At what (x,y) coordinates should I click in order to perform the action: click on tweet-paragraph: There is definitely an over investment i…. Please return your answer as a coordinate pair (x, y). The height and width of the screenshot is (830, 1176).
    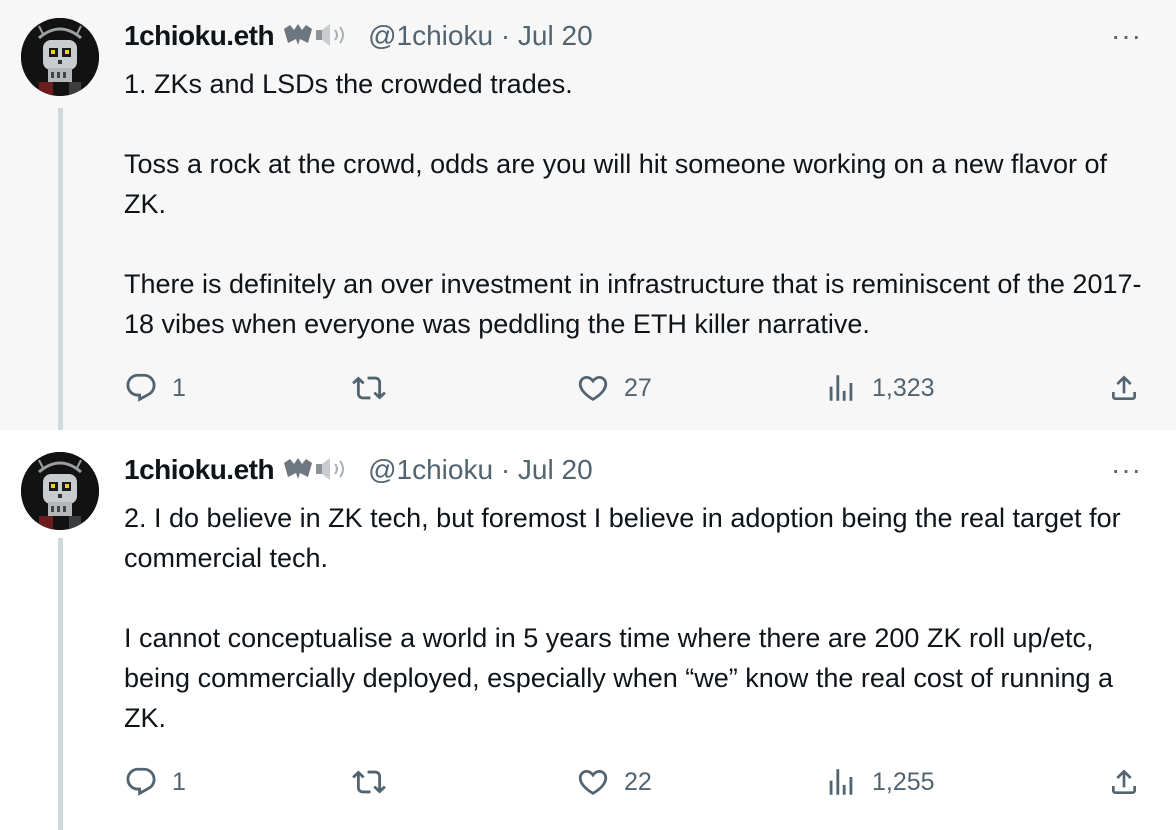
    Looking at the image, I should click on (633, 304).